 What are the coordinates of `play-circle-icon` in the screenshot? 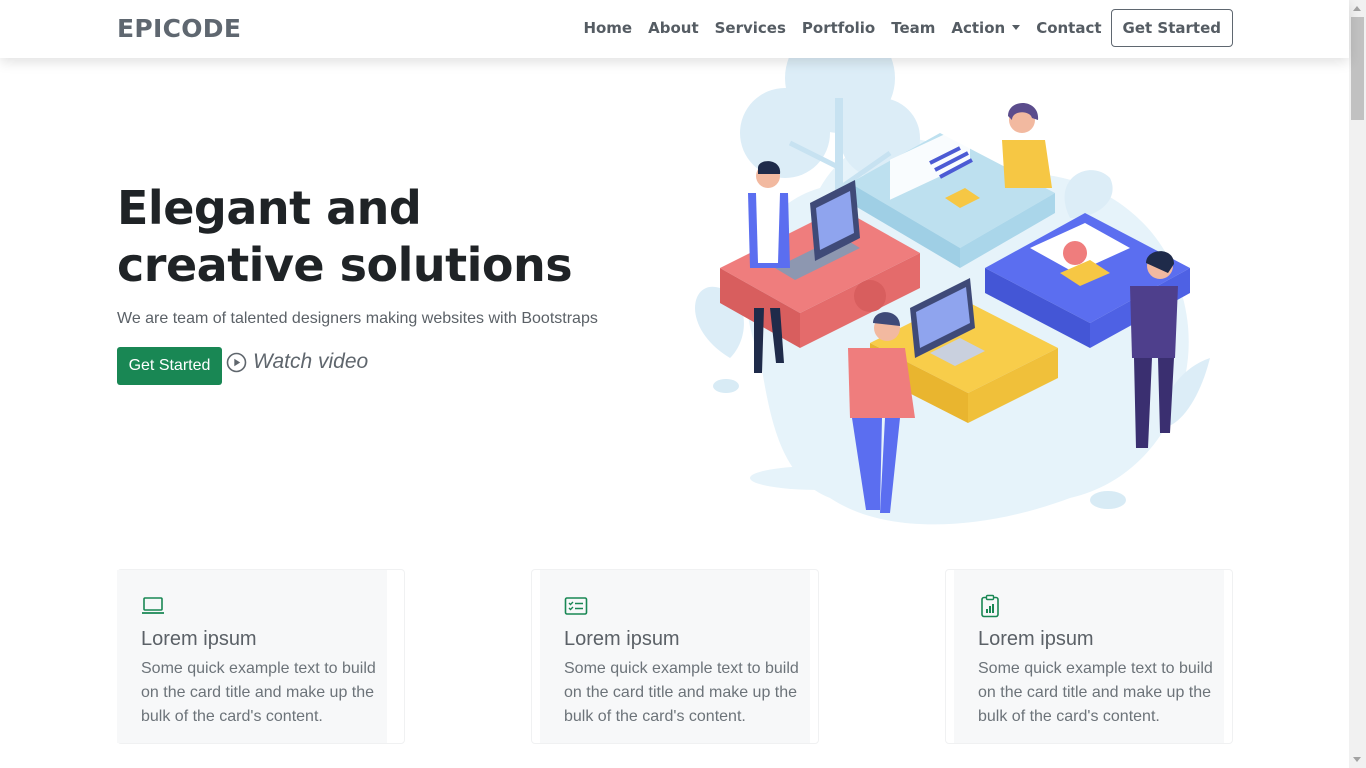 It's located at (236, 362).